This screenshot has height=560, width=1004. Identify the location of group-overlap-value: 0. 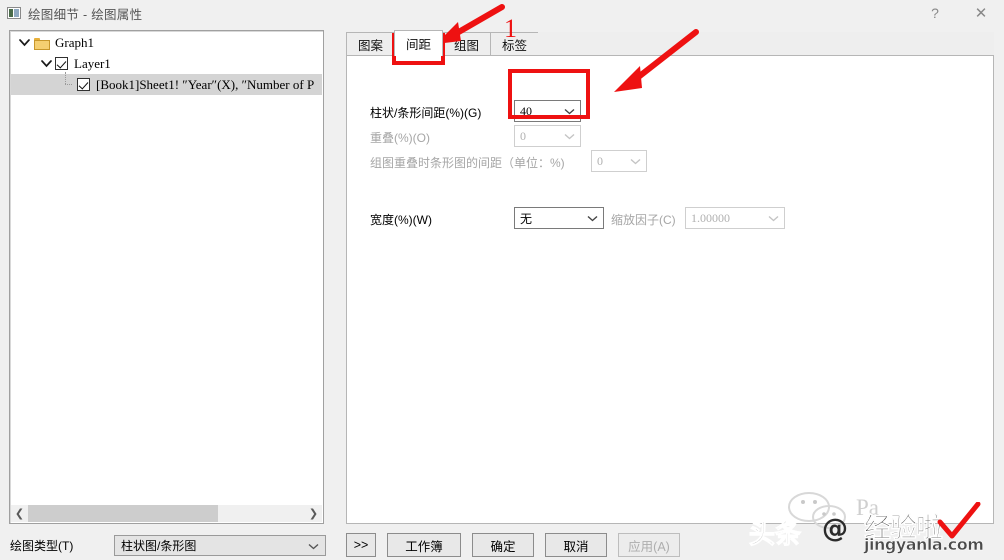
(600, 160).